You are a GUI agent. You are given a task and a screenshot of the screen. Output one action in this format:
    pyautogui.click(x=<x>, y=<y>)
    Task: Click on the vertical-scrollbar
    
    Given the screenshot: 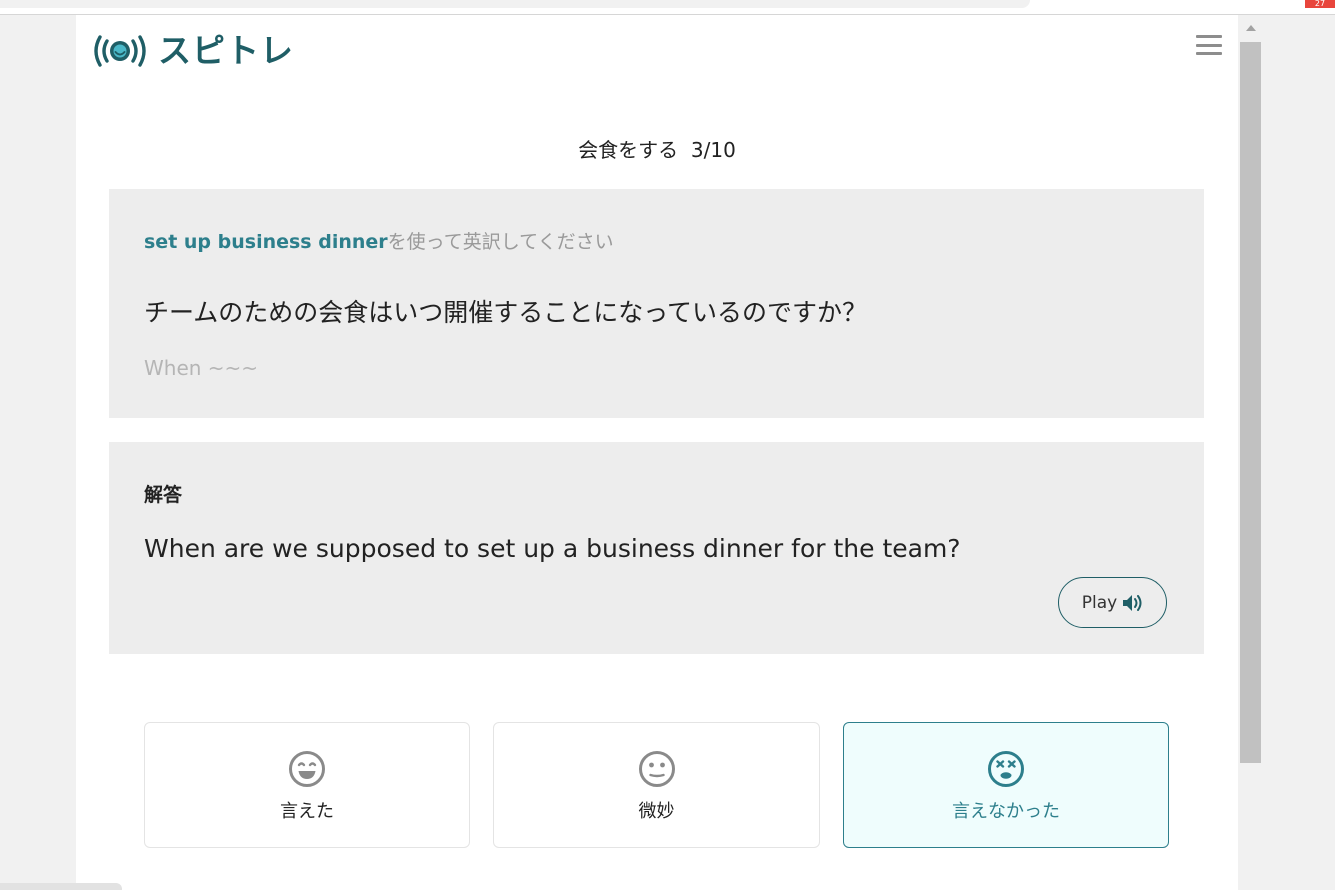 What is the action you would take?
    pyautogui.click(x=1250, y=452)
    